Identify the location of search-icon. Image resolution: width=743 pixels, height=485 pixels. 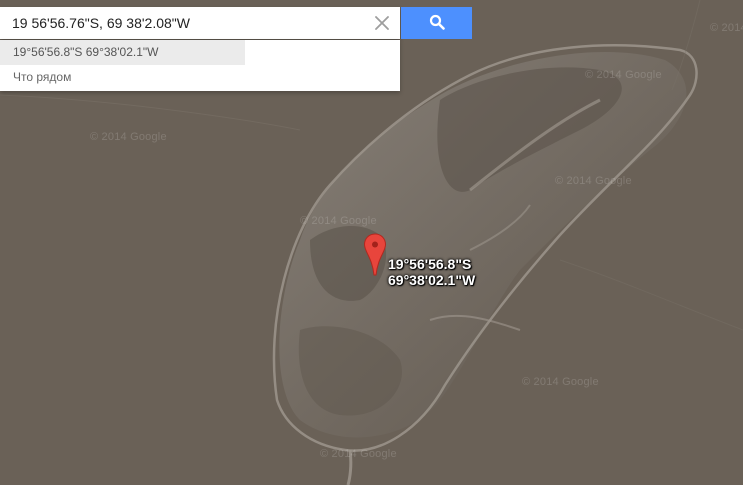
(437, 23).